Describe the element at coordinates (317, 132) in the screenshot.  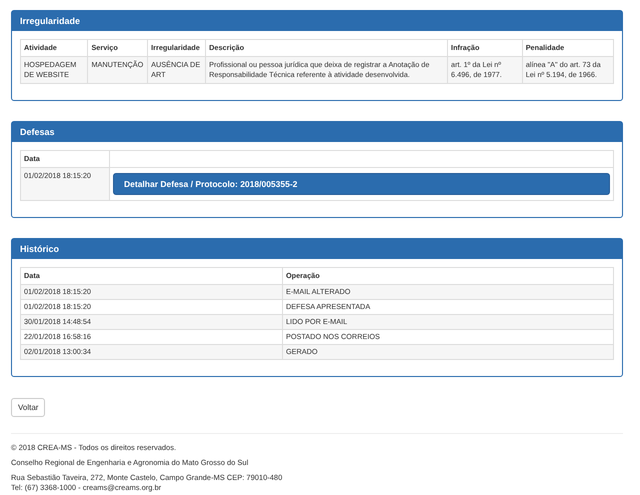
I see `panel-title: Defesas` at that location.